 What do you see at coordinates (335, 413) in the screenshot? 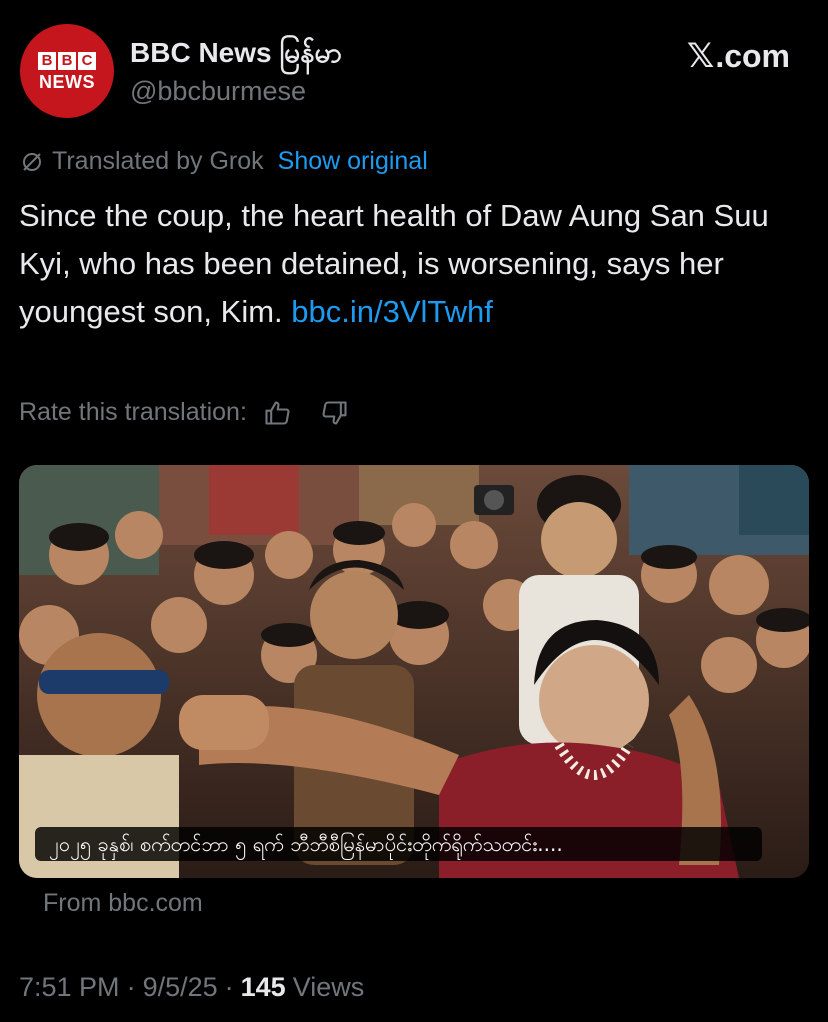
I see `thumbs-down-icon` at bounding box center [335, 413].